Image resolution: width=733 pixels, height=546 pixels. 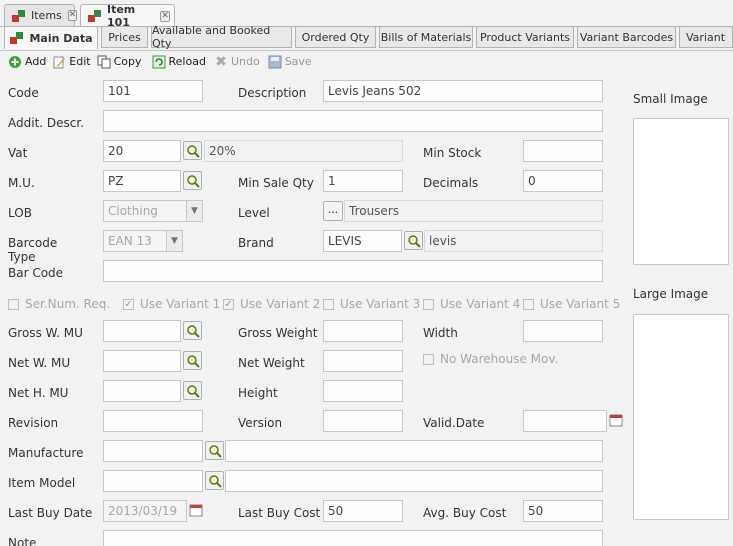 I want to click on save-button: Save, so click(x=290, y=62).